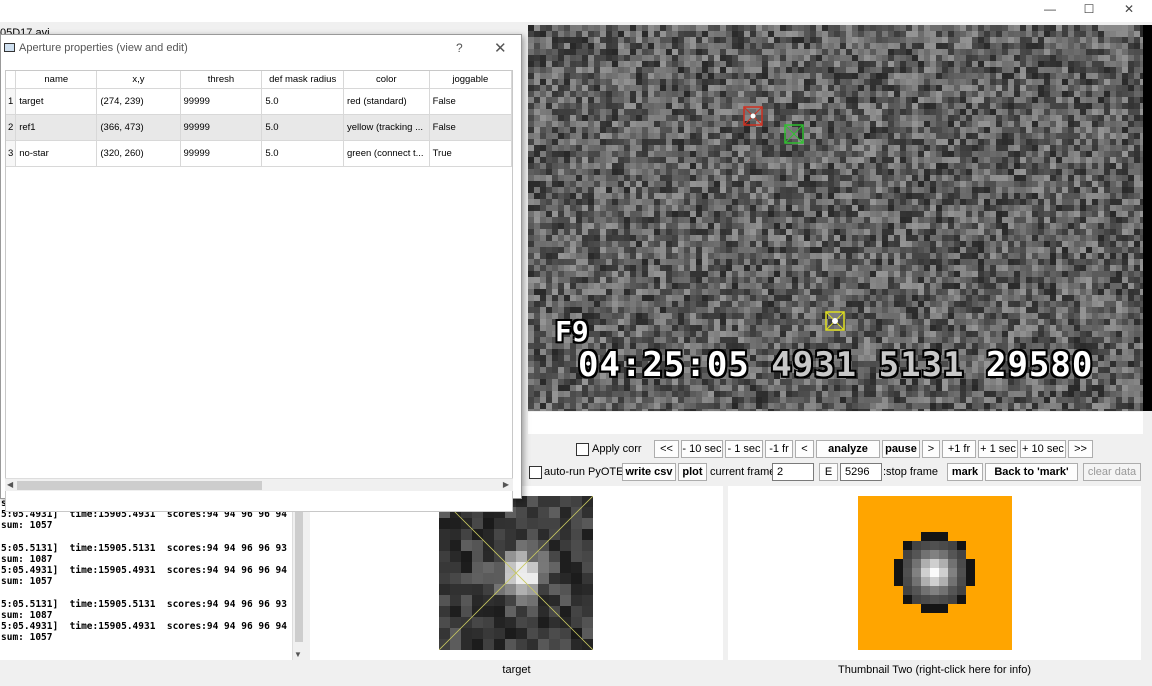 This screenshot has height=686, width=1152. Describe the element at coordinates (1031, 472) in the screenshot. I see `back-to-mark-button: Back to 'mark'` at that location.